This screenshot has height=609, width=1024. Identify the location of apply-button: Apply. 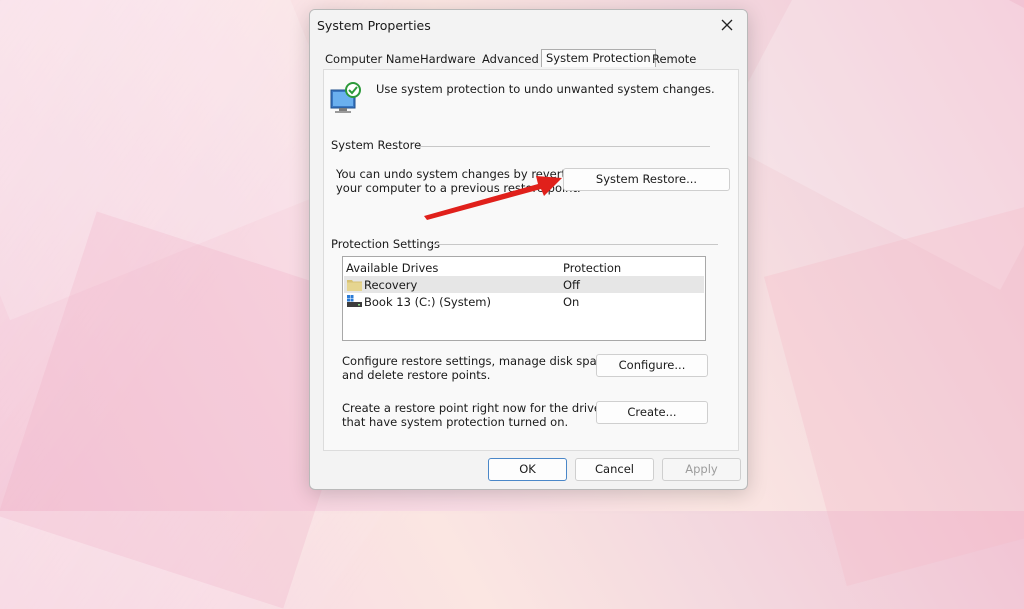
(701, 469).